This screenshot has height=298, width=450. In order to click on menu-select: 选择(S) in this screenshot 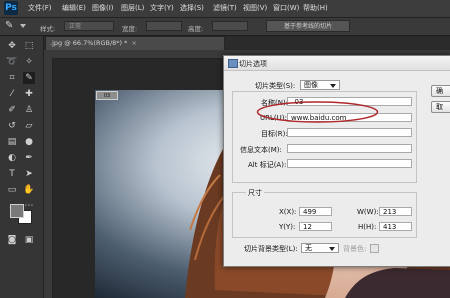, I will do `click(192, 8)`.